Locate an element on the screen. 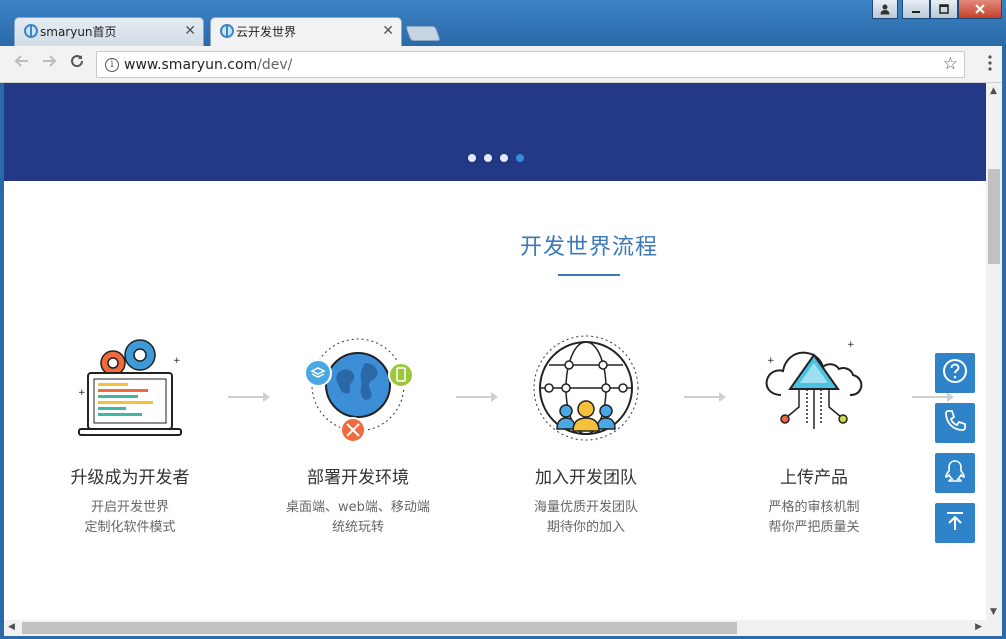 This screenshot has width=1006, height=639. scroll-up-icon: ▲ is located at coordinates (993, 91).